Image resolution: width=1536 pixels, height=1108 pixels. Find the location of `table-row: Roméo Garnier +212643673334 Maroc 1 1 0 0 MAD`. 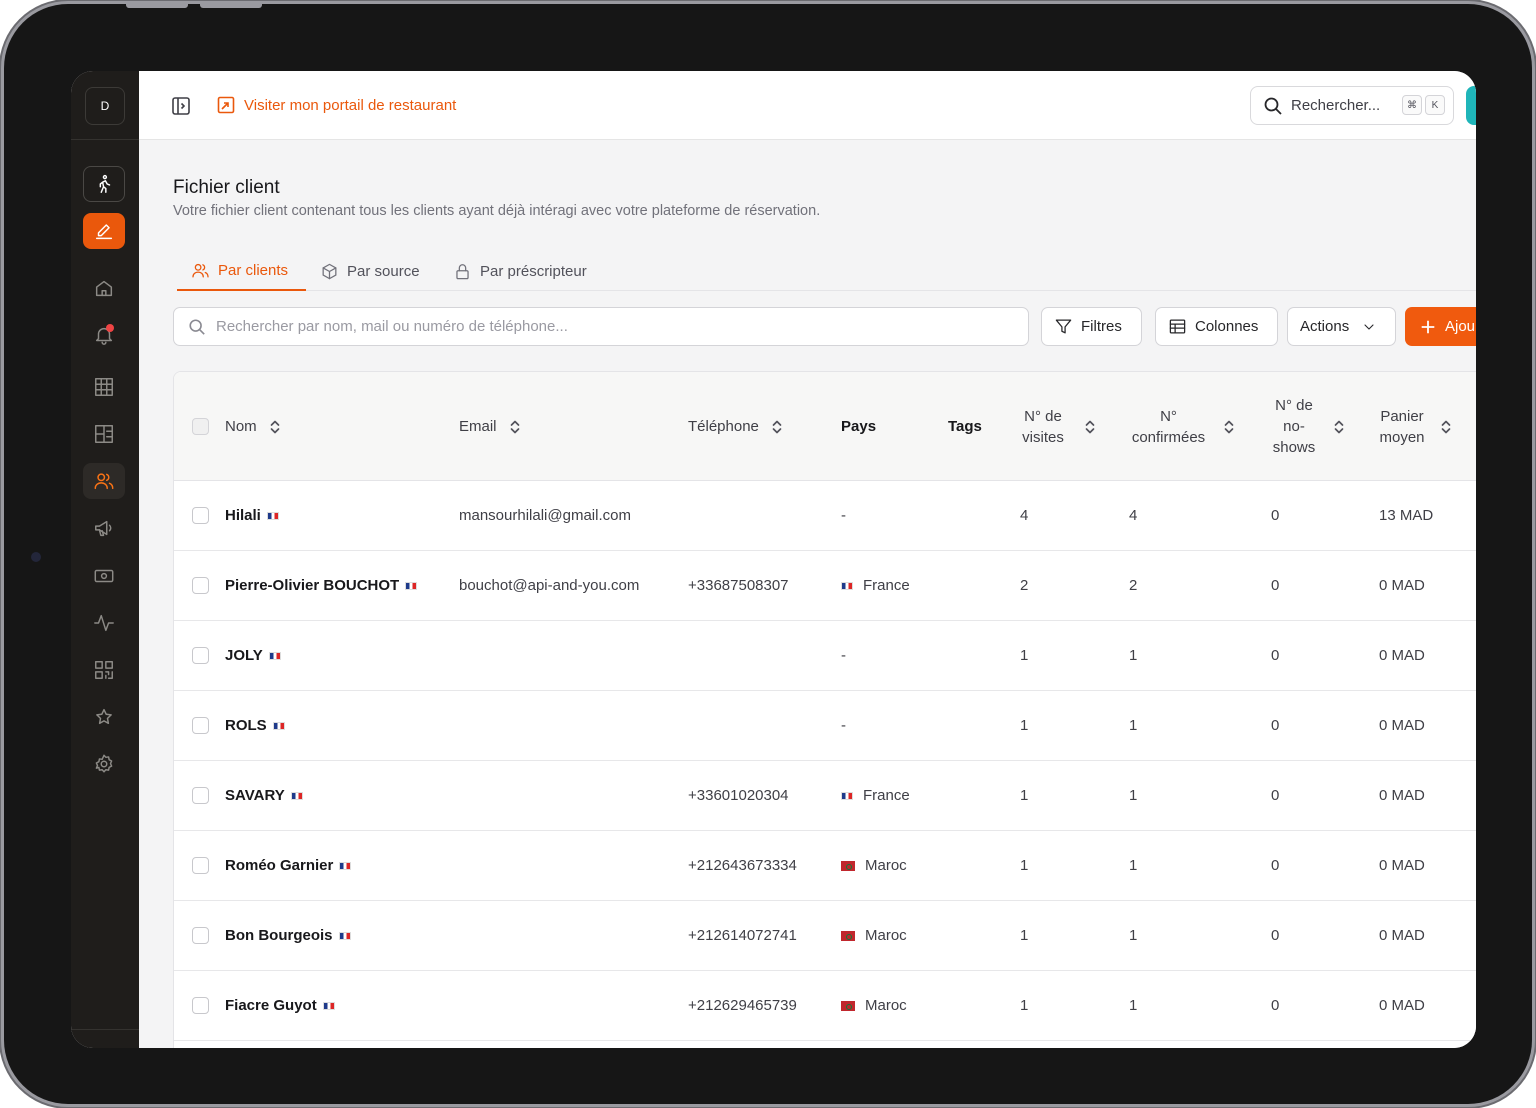

table-row: Roméo Garnier +212643673334 Maroc 1 1 0 0 MAD is located at coordinates (825, 866).